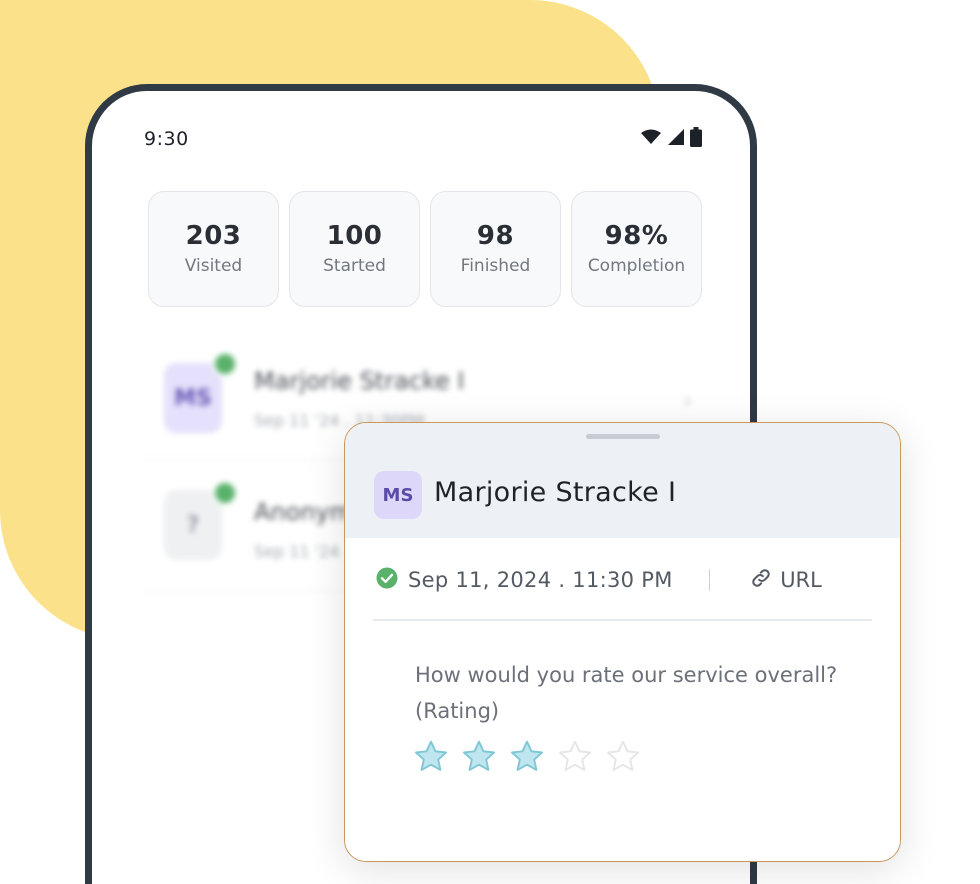  I want to click on stat-label: Started, so click(354, 266).